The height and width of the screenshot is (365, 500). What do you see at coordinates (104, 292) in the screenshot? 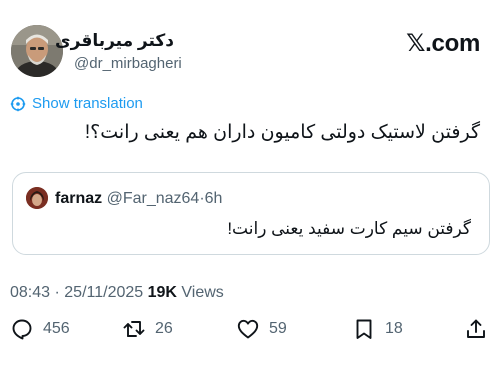
I see `tweet-date: 25/11/2025` at bounding box center [104, 292].